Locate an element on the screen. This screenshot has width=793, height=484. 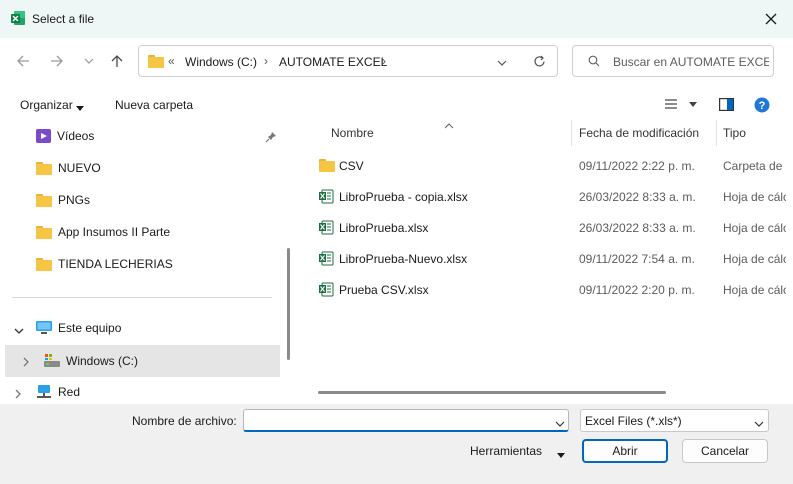
refresh-button is located at coordinates (539, 63).